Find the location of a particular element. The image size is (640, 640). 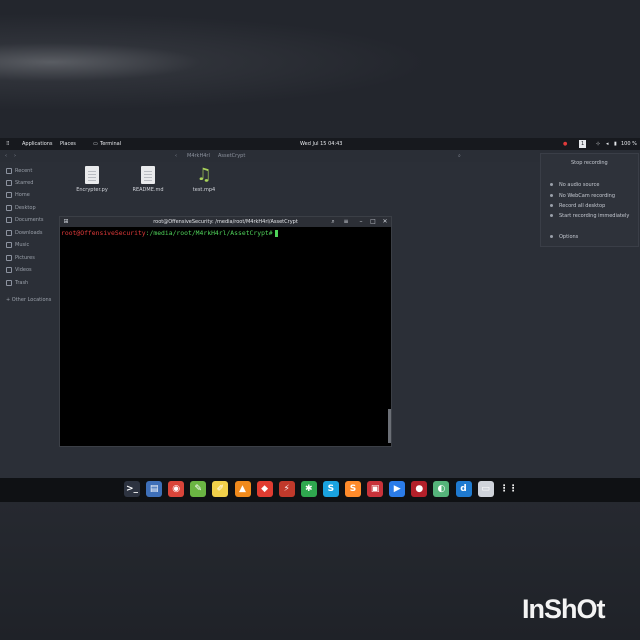

sidebar-item-documents: Documents is located at coordinates (25, 220).